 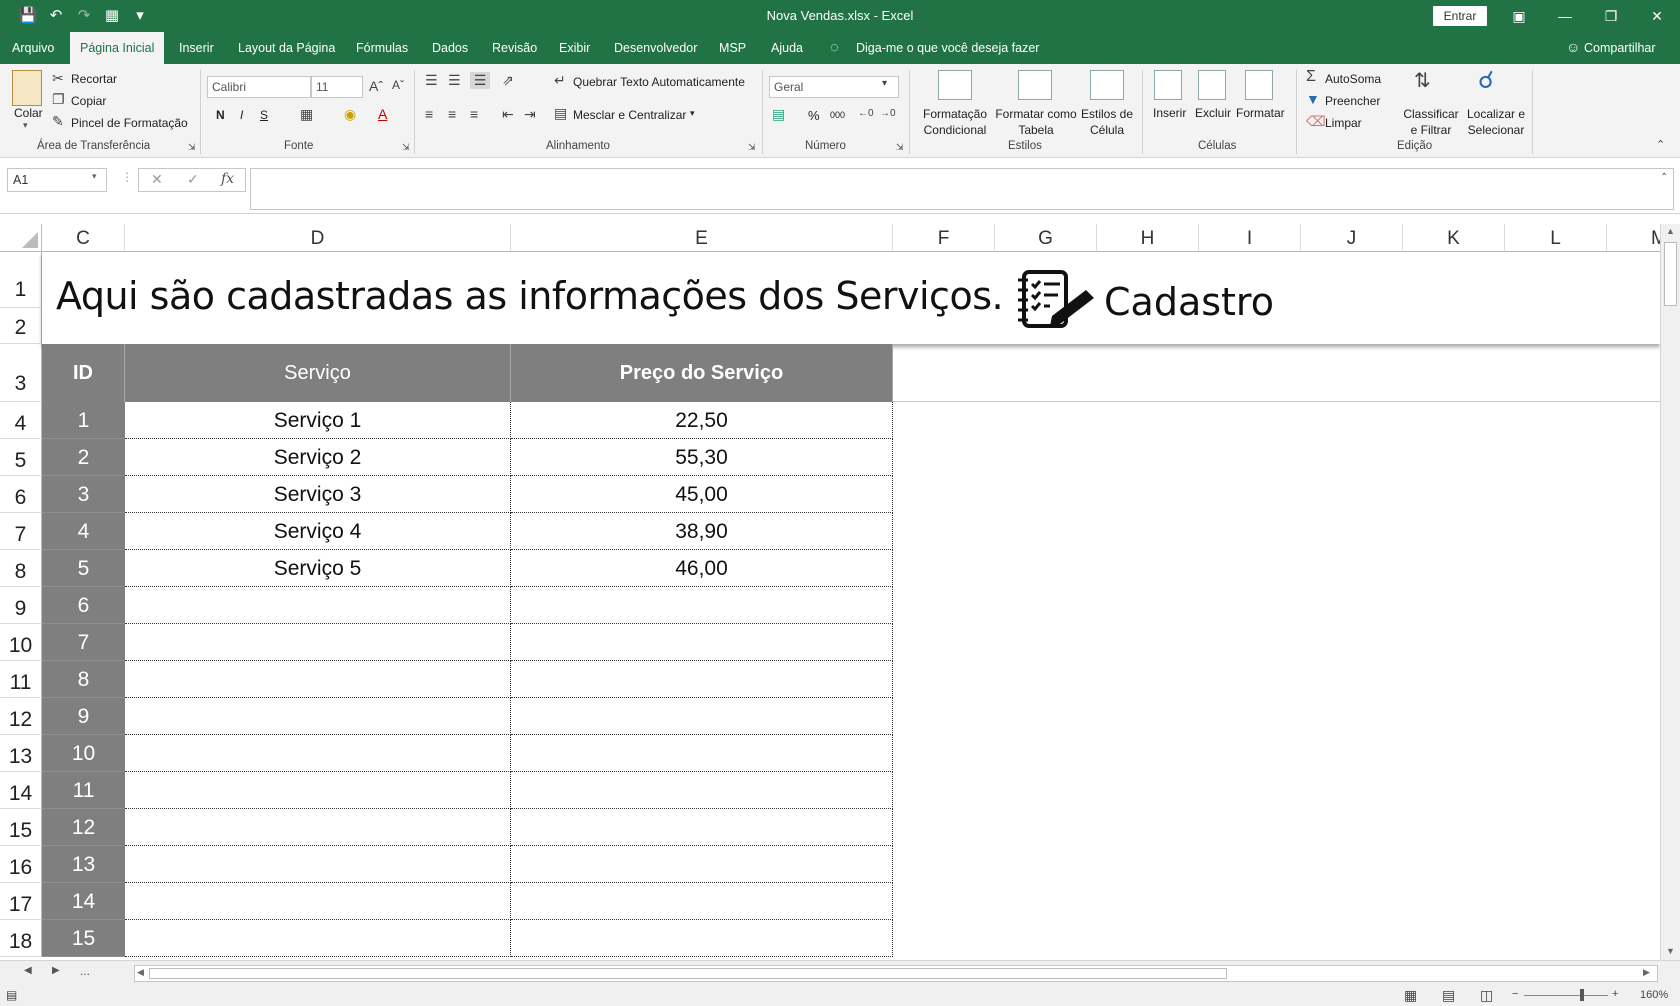 What do you see at coordinates (94, 176) in the screenshot?
I see `name-box-chevron-icon: ▾` at bounding box center [94, 176].